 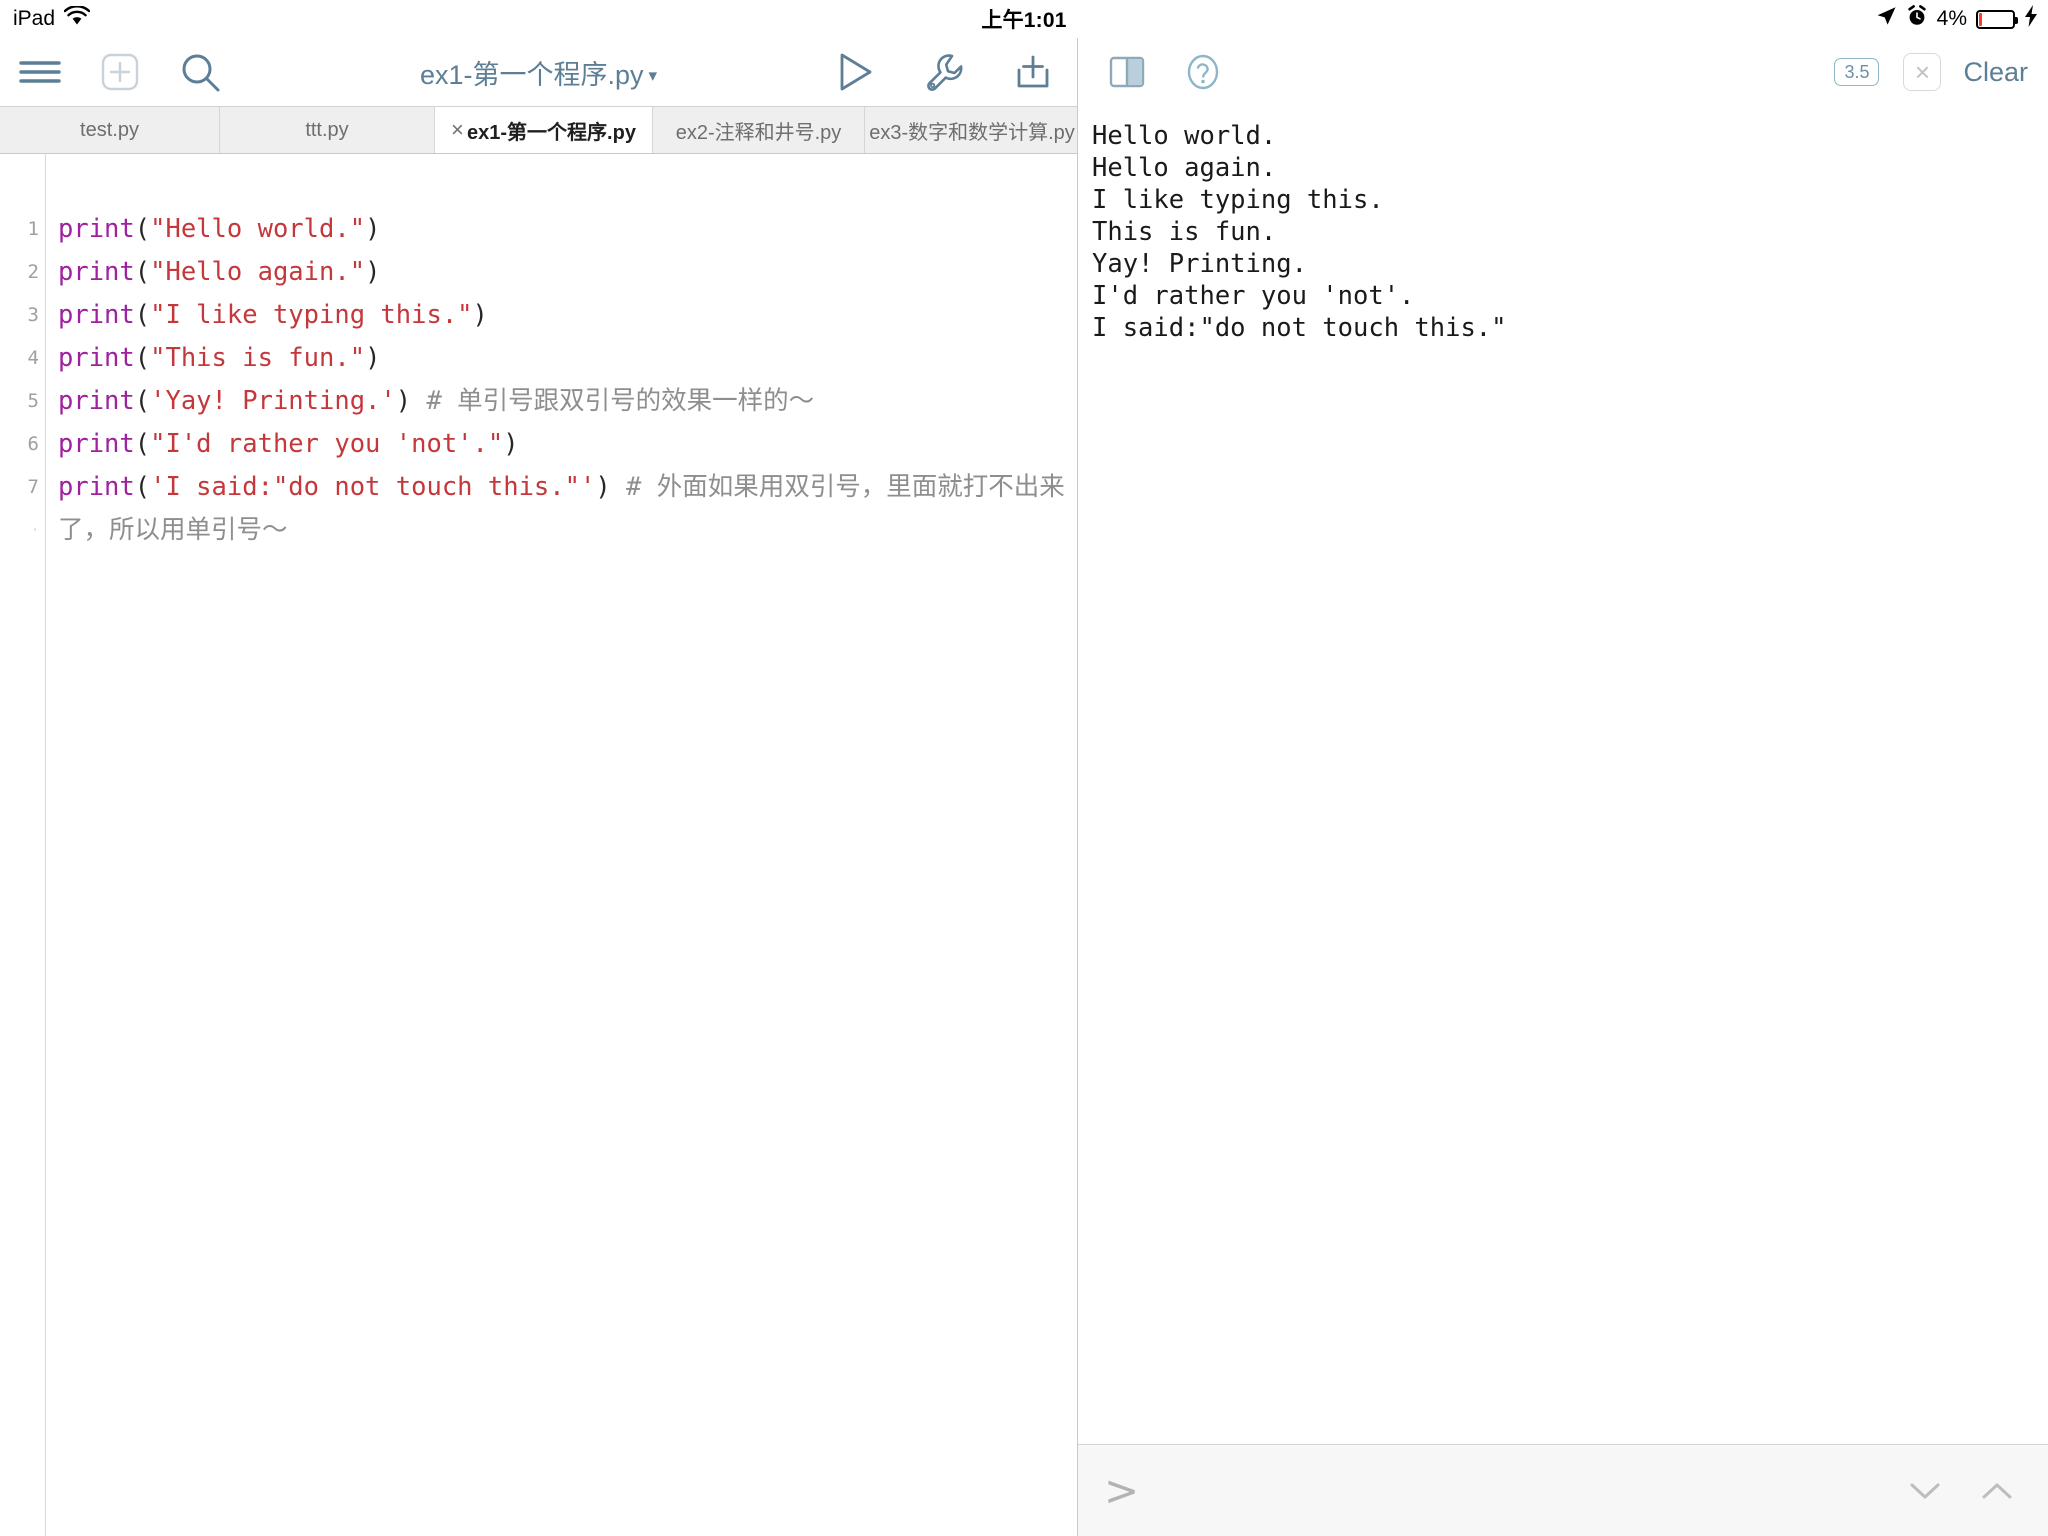 I want to click on editor-toolbar-left, so click(x=120, y=72).